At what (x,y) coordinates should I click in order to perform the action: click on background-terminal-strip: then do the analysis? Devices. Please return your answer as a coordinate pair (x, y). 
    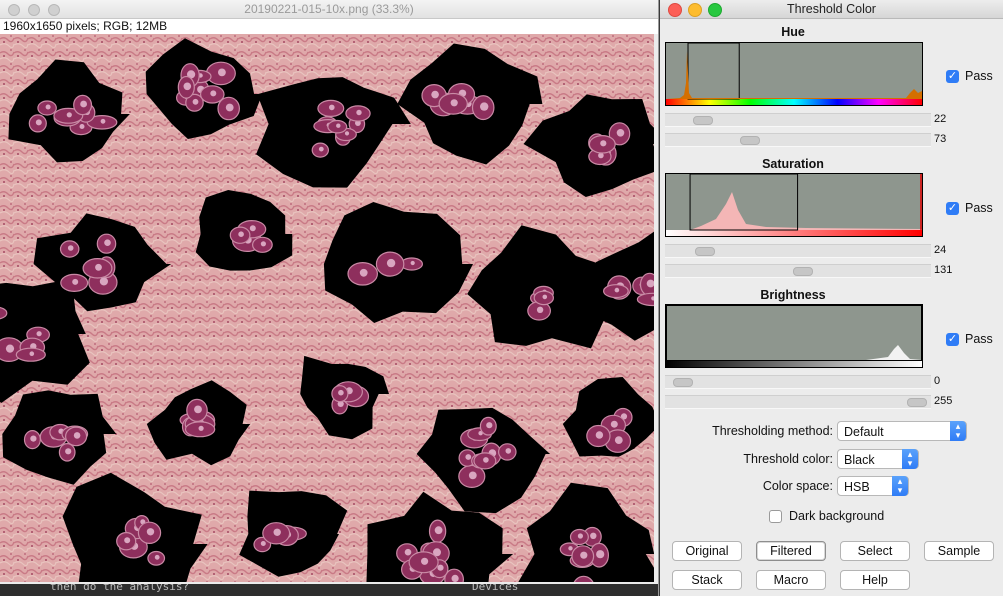
    Looking at the image, I should click on (329, 590).